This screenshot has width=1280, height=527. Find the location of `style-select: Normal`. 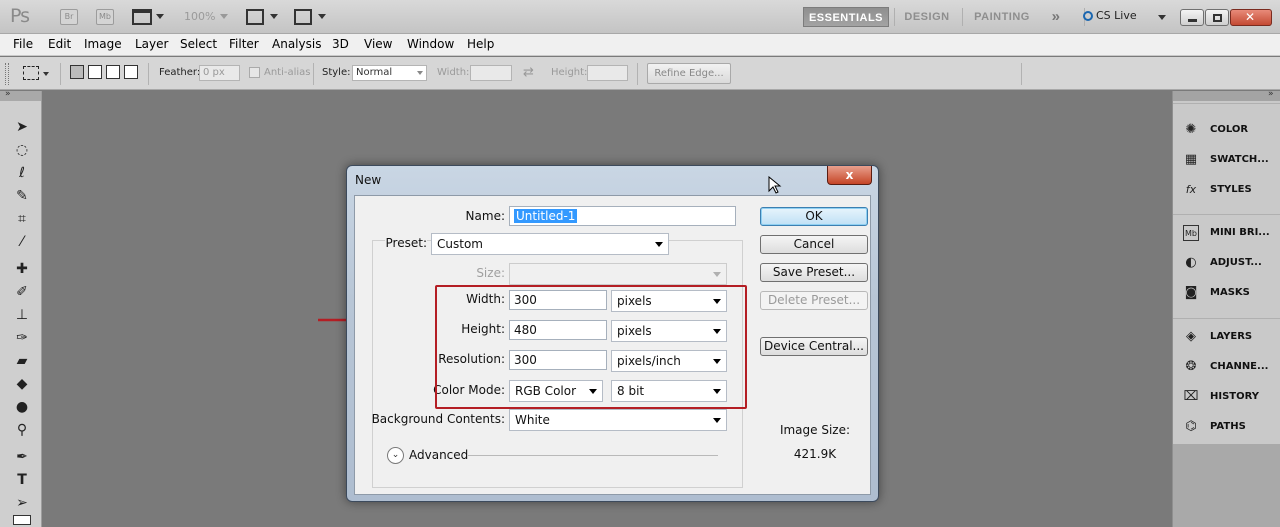

style-select: Normal is located at coordinates (389, 73).